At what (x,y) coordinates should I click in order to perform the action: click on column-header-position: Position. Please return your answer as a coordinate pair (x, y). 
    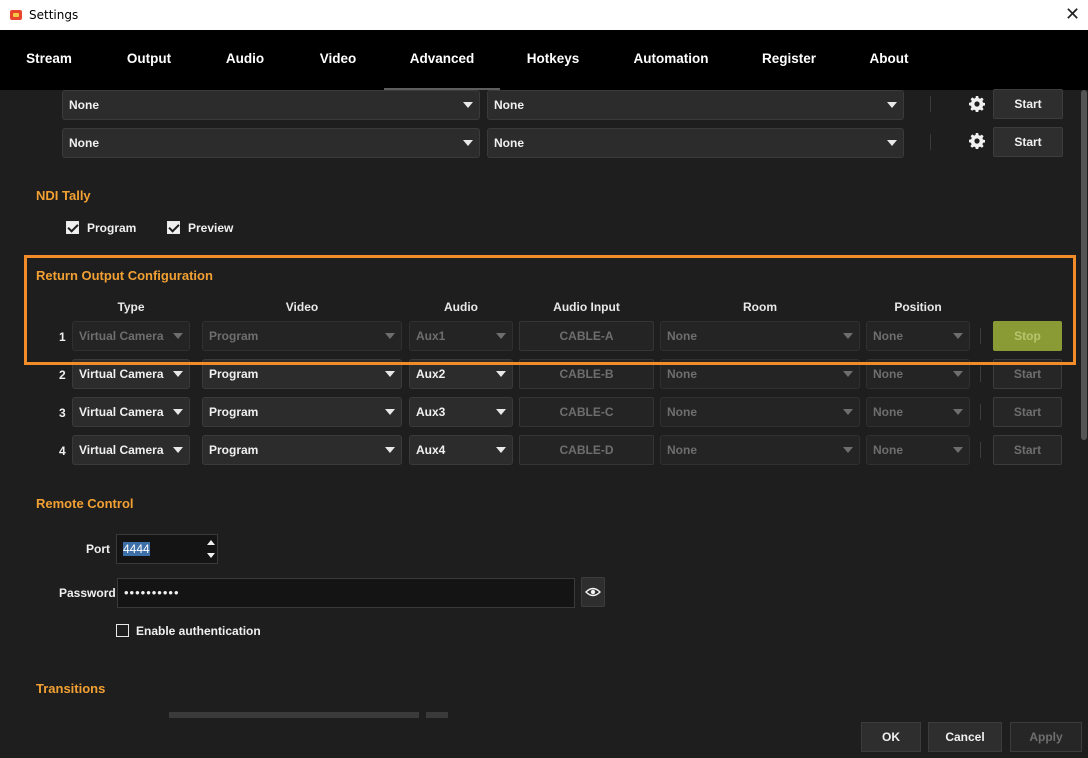
    Looking at the image, I should click on (918, 307).